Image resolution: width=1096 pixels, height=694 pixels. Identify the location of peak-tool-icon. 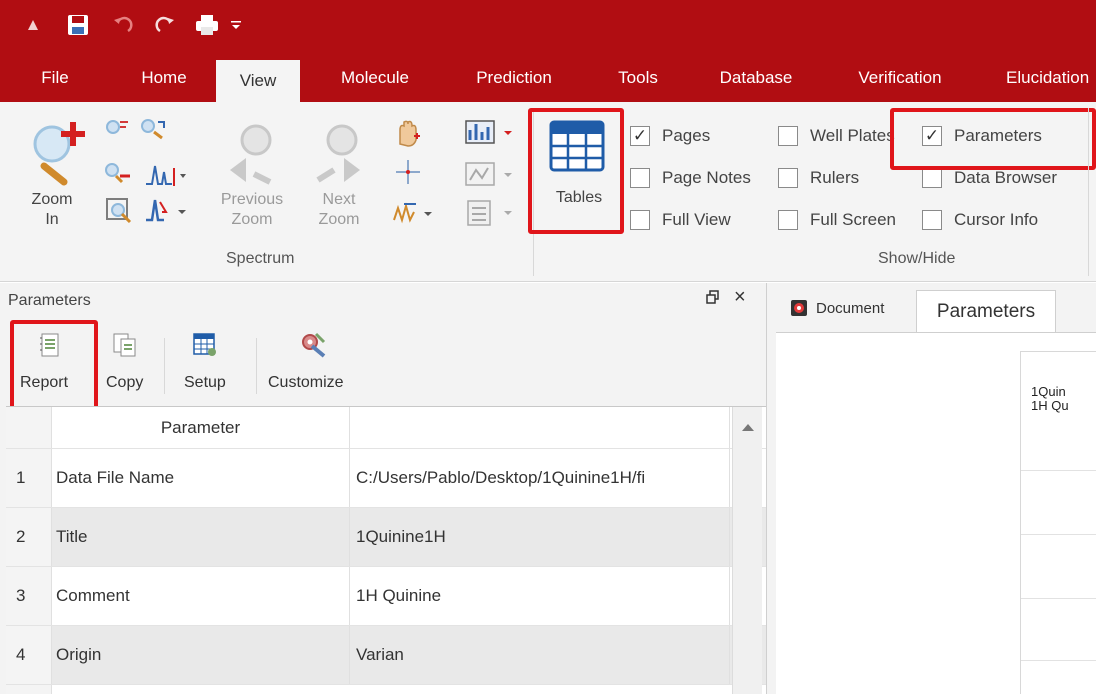
(167, 174).